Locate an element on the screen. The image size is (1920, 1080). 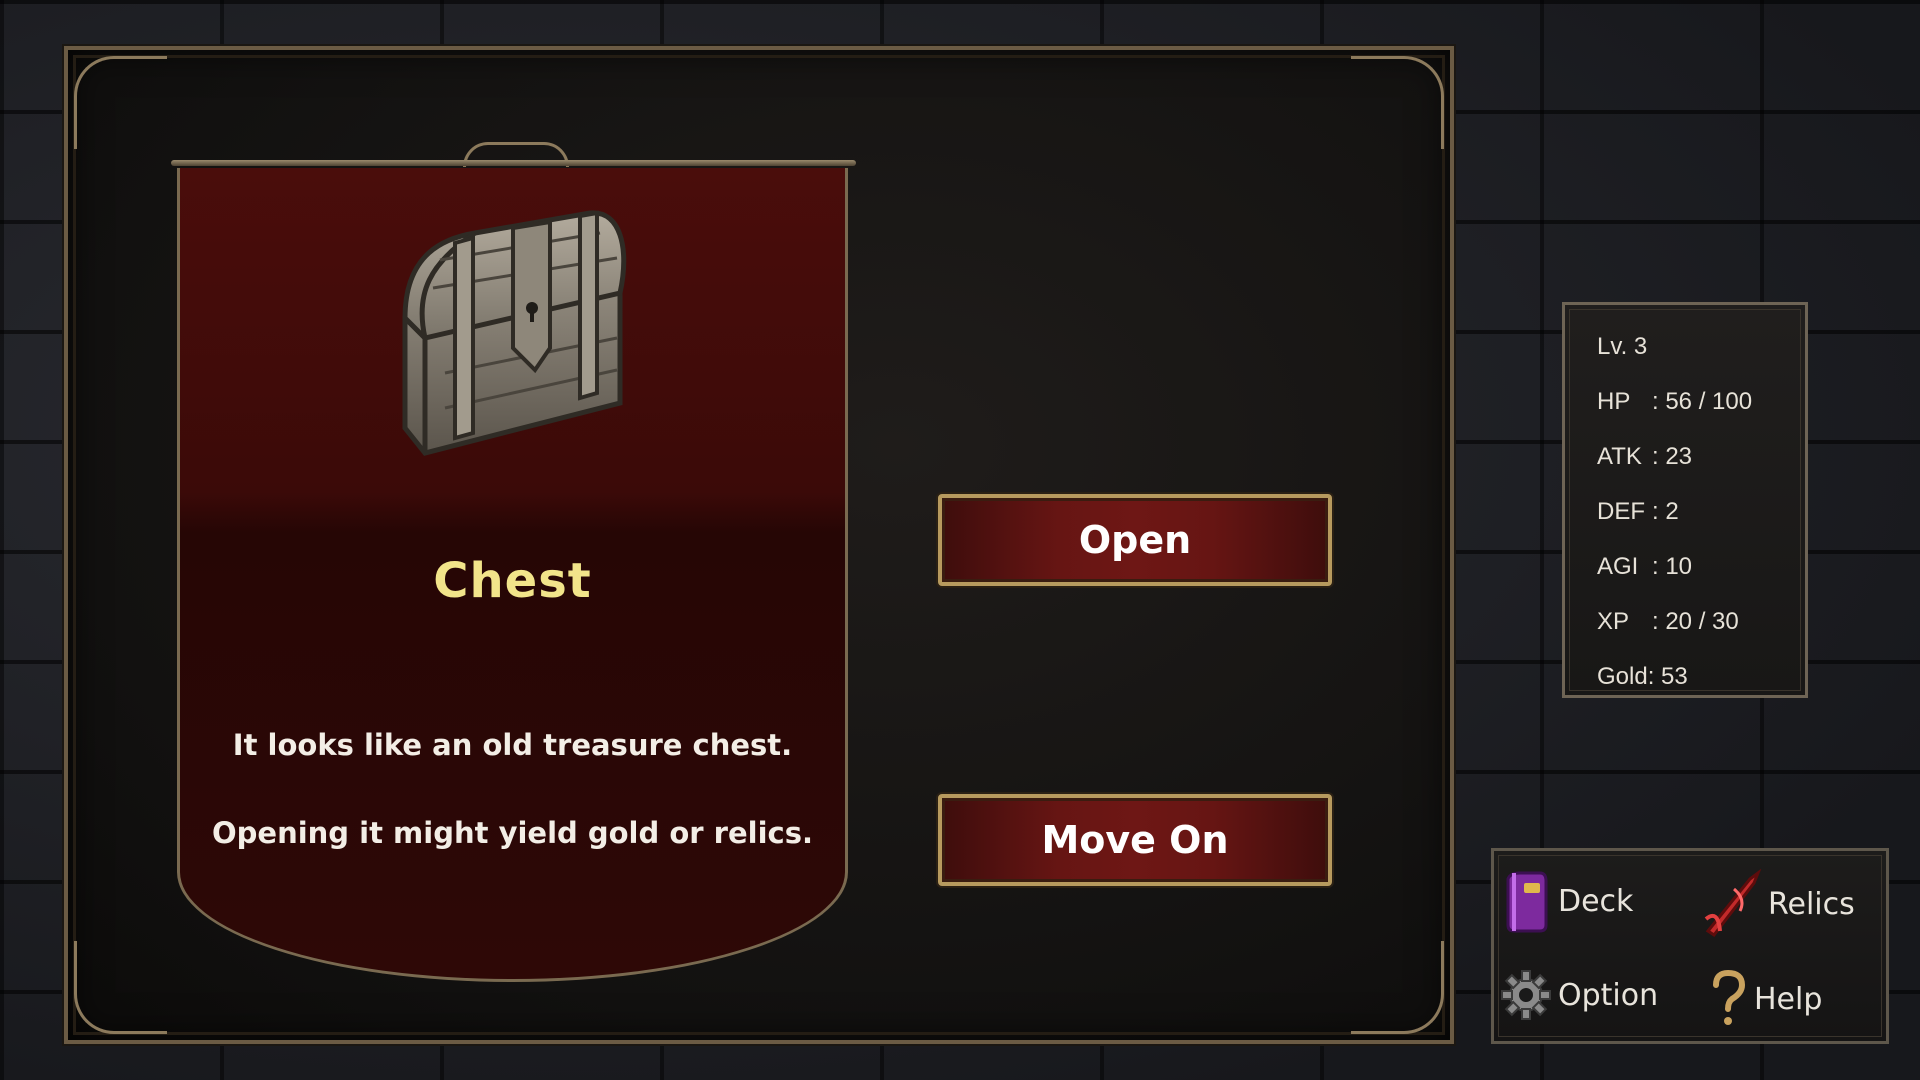
agi-value: : 10 is located at coordinates (1672, 566).